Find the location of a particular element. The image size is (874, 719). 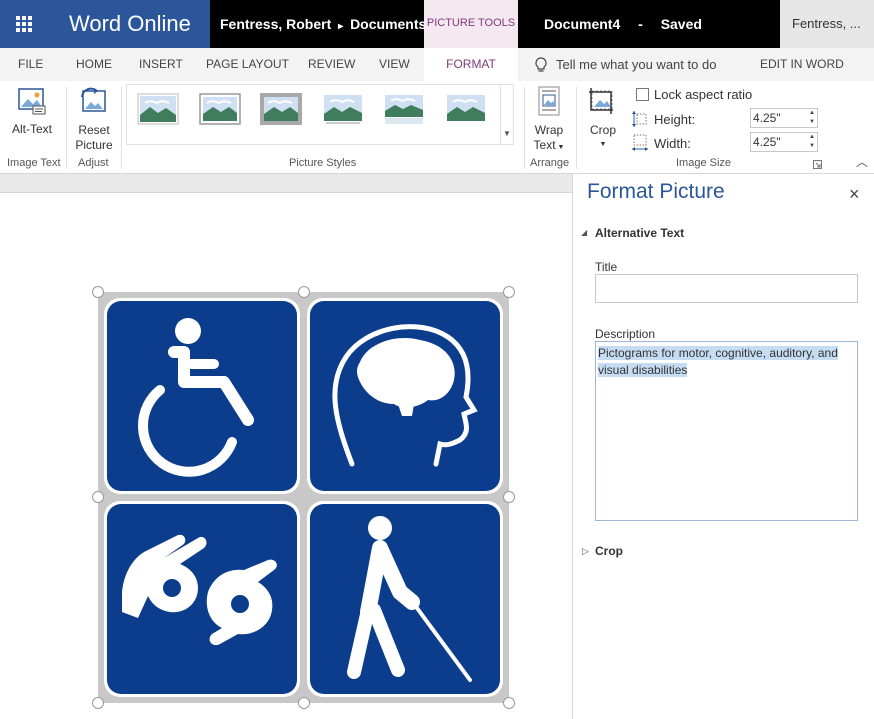

alt-text-label: Alt-Text is located at coordinates (31, 129).